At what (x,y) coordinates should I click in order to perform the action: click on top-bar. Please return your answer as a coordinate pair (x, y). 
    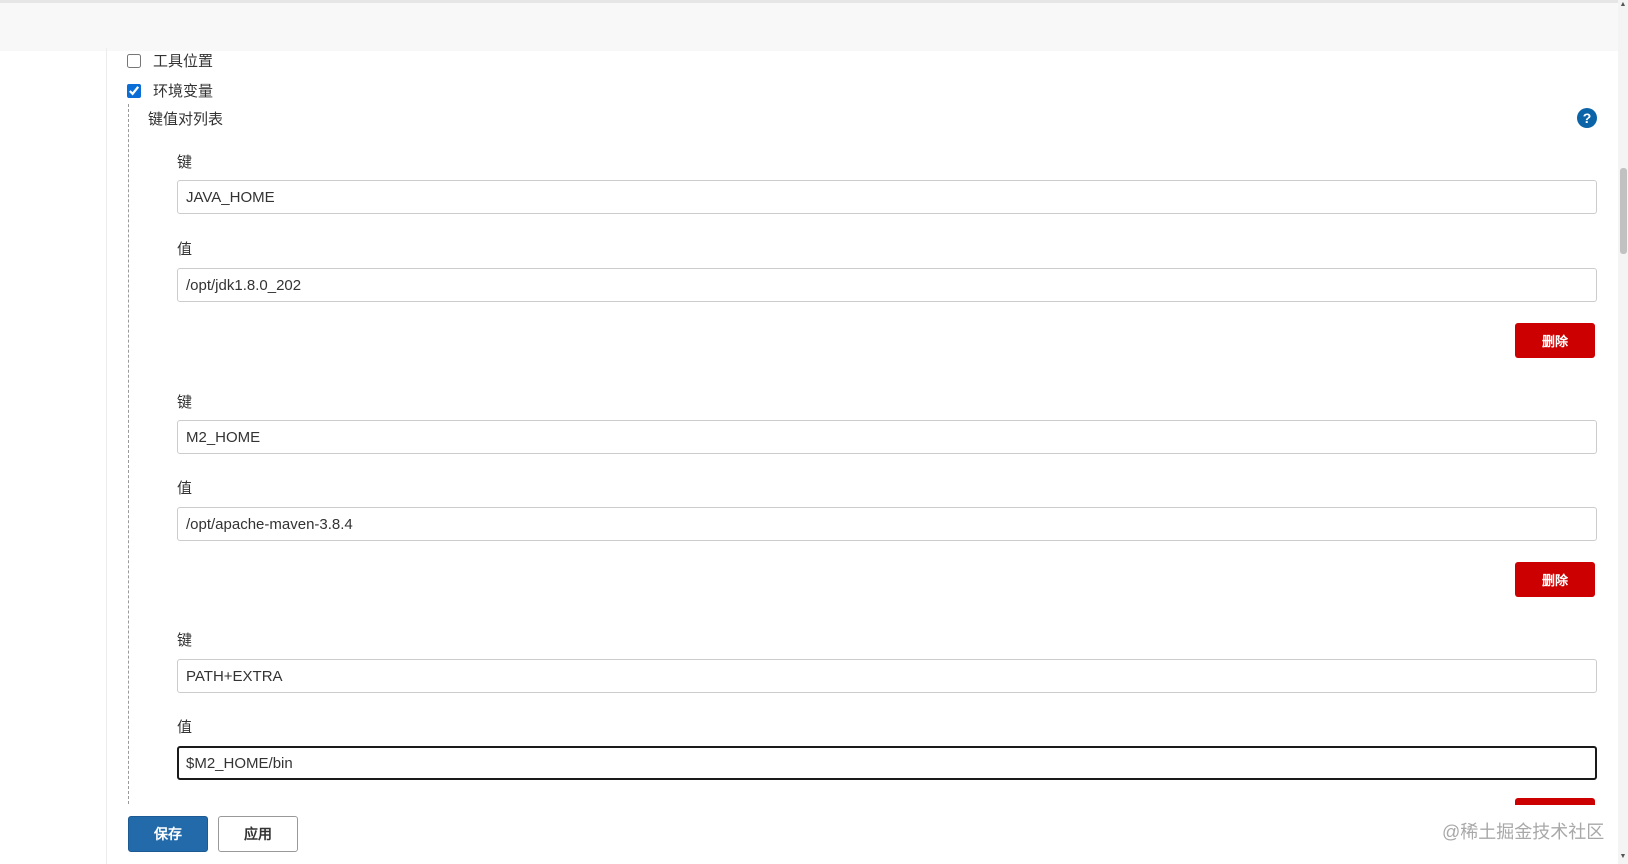
    Looking at the image, I should click on (809, 25).